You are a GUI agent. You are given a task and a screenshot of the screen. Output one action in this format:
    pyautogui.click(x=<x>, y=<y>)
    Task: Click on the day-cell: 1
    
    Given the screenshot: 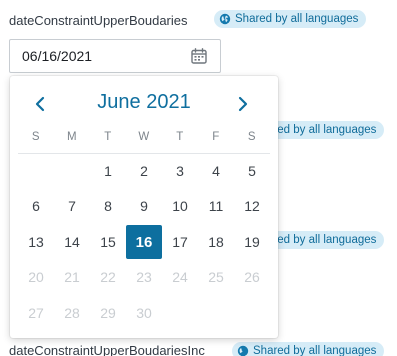 What is the action you would take?
    pyautogui.click(x=108, y=171)
    